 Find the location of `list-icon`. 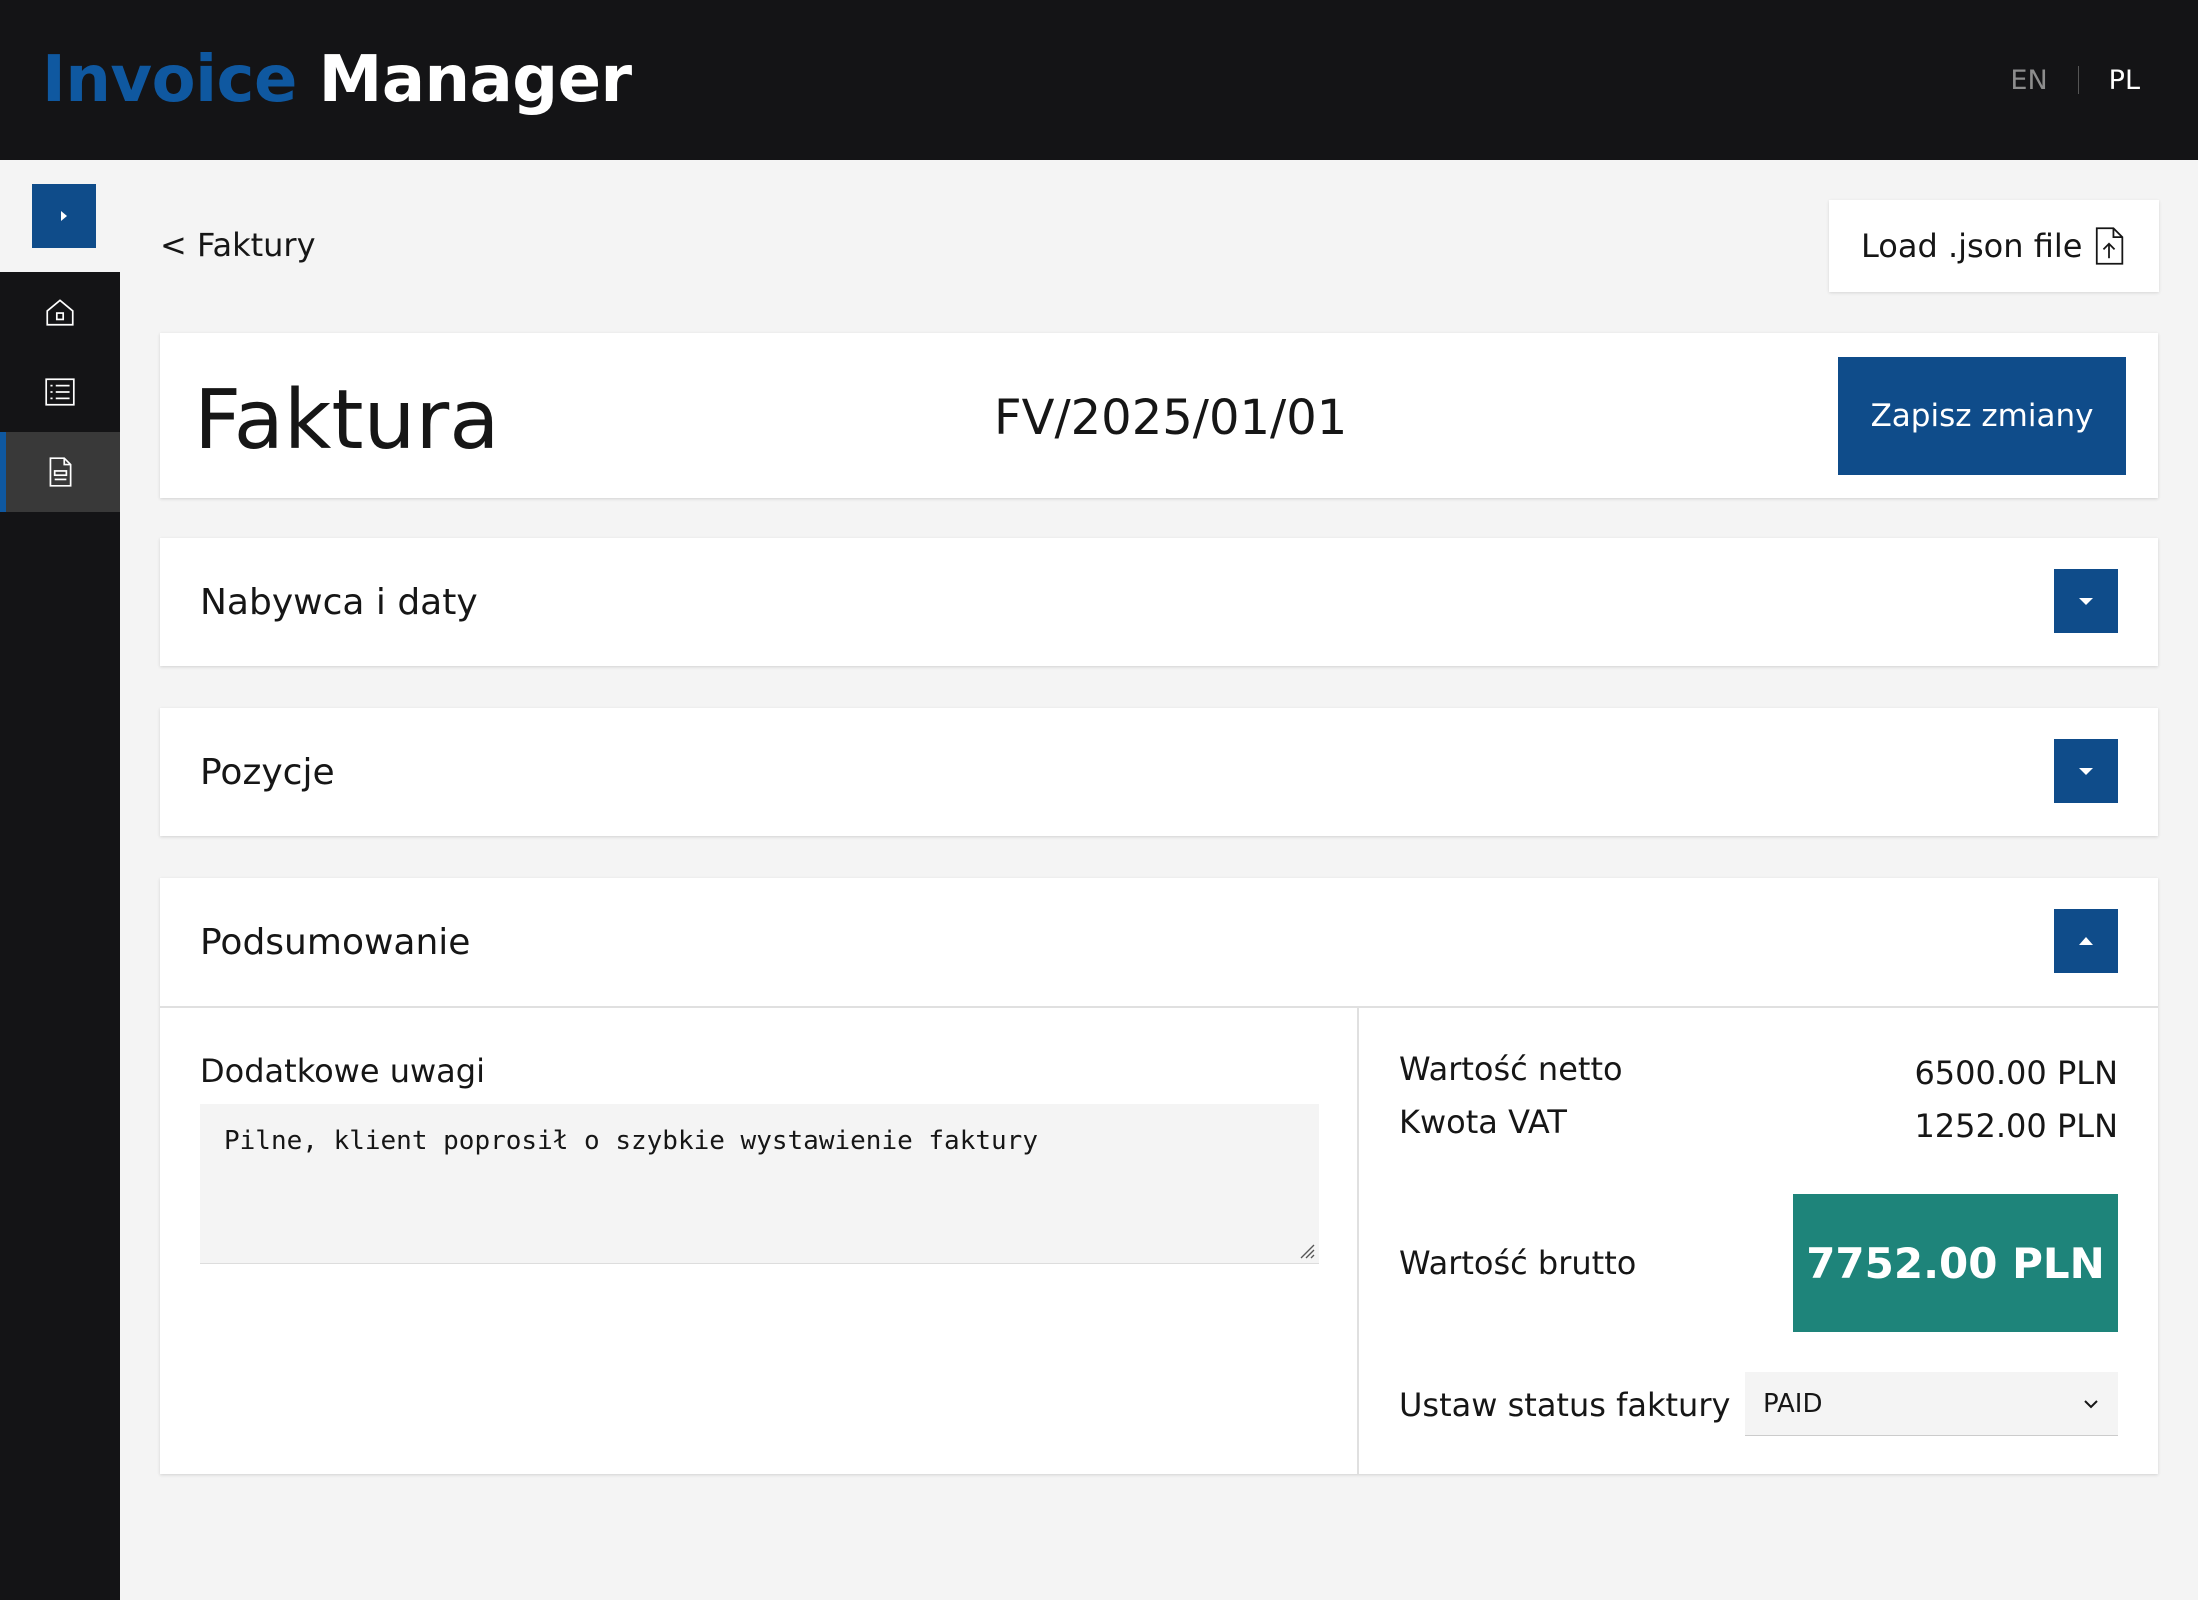

list-icon is located at coordinates (60, 392).